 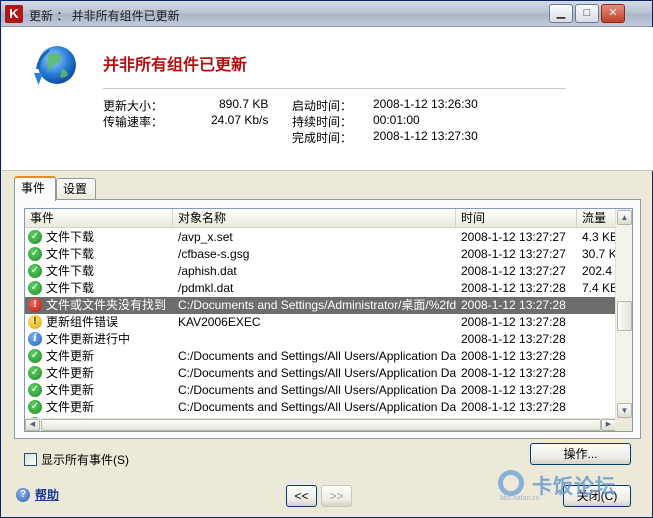 I want to click on scroll-up-button: ▲, so click(x=624, y=217).